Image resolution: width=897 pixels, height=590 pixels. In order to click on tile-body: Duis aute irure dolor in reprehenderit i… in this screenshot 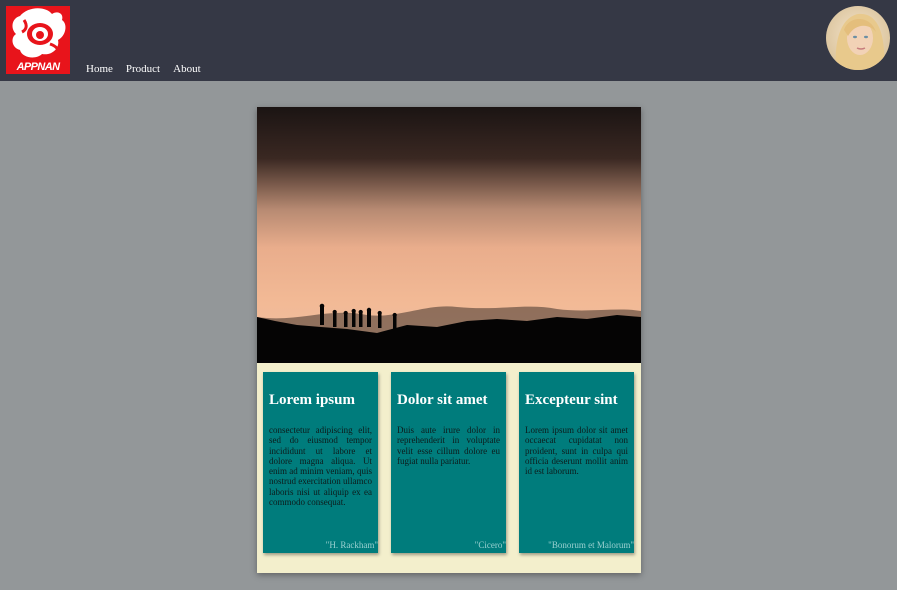, I will do `click(448, 445)`.